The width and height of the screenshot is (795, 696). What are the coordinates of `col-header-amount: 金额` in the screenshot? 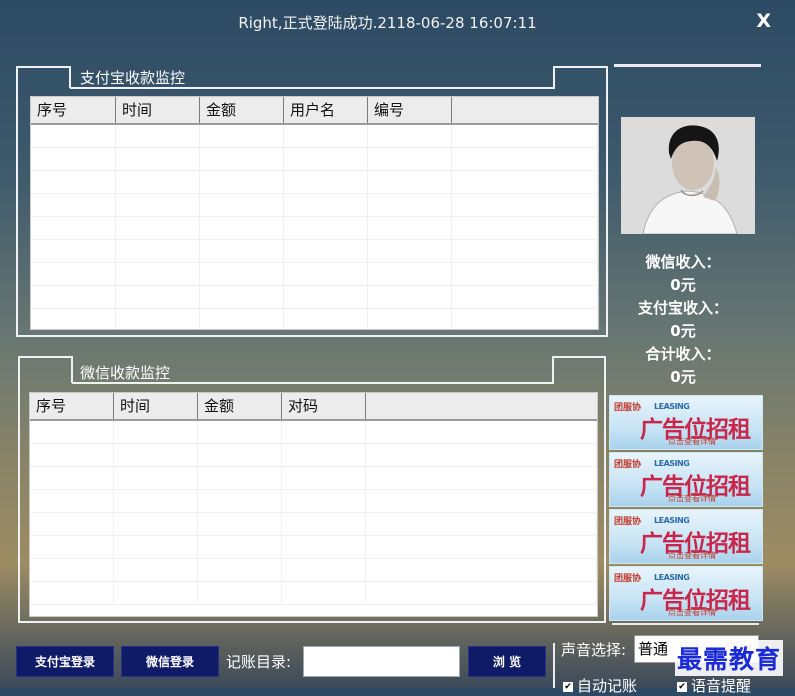 It's located at (240, 406).